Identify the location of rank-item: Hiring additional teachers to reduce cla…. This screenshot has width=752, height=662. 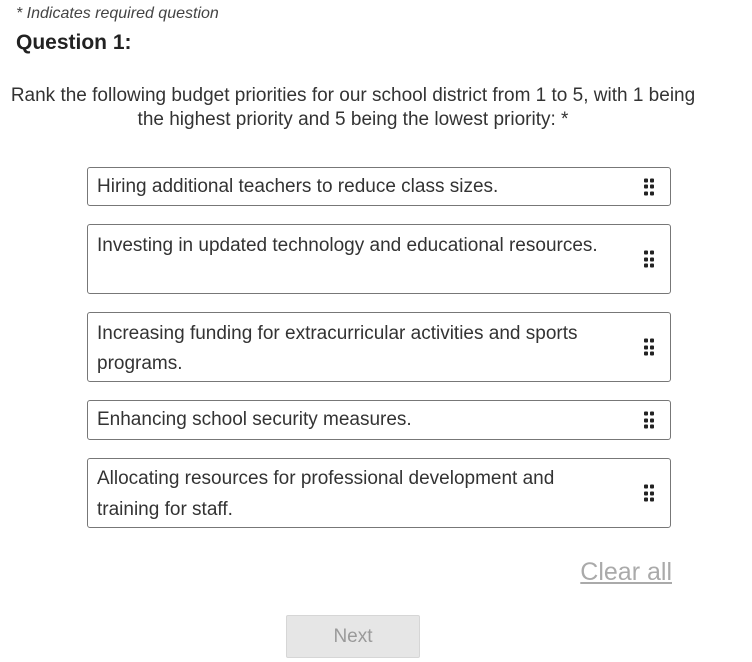
(379, 186).